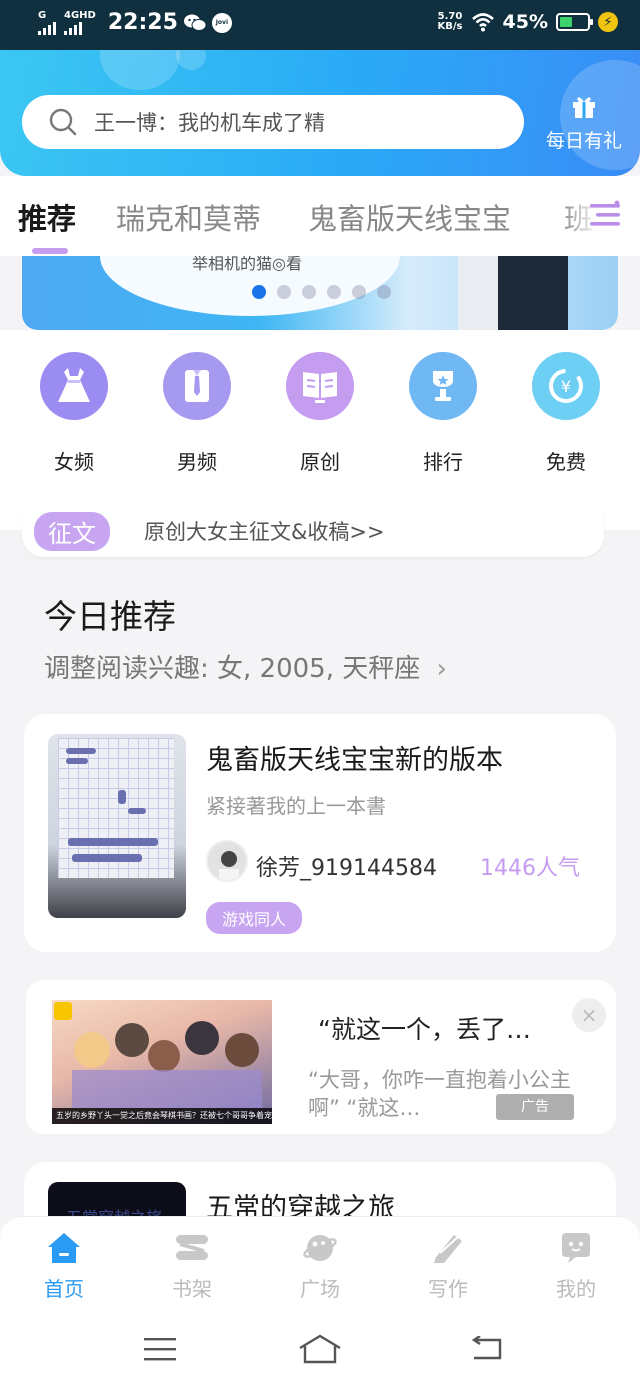  Describe the element at coordinates (74, 386) in the screenshot. I see `dress-icon` at that location.